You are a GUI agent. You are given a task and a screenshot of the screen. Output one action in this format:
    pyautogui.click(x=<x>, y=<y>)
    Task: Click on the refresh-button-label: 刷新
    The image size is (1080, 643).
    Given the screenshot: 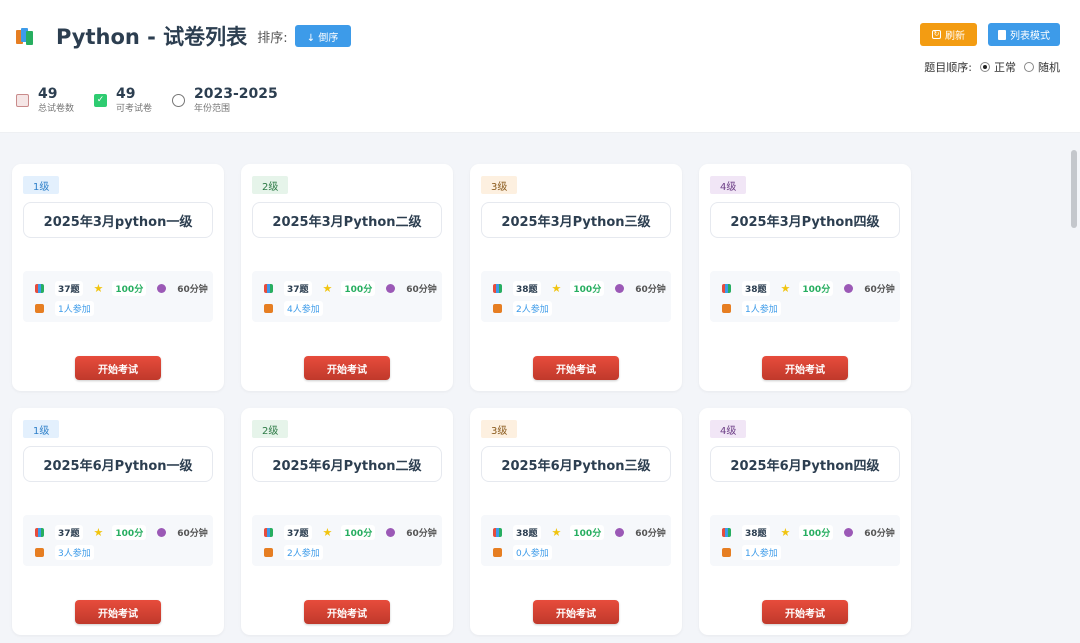 What is the action you would take?
    pyautogui.click(x=955, y=36)
    